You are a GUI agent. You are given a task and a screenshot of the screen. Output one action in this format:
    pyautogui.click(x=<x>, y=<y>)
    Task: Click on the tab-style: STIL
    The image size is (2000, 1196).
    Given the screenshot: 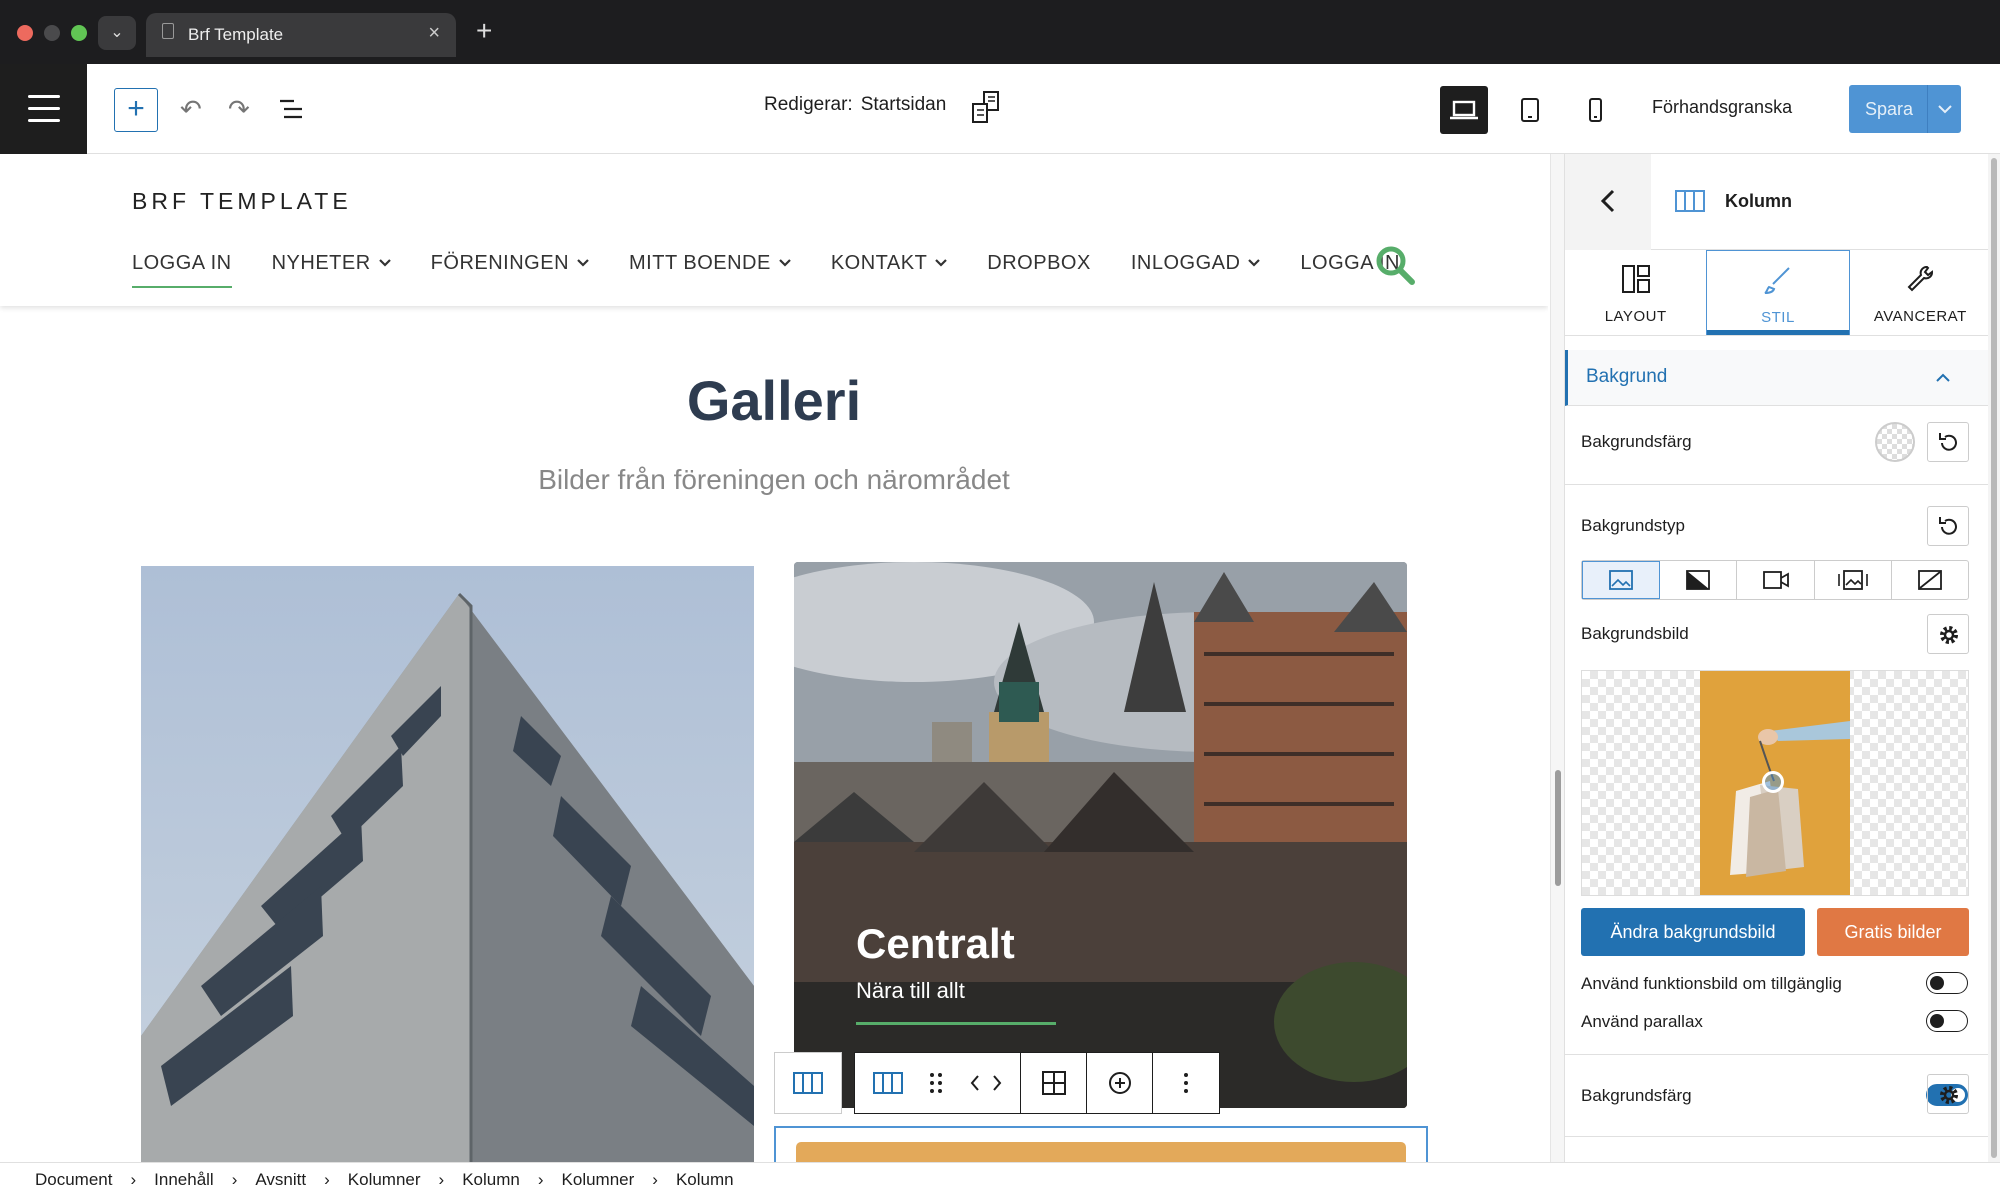 What is the action you would take?
    pyautogui.click(x=1778, y=292)
    